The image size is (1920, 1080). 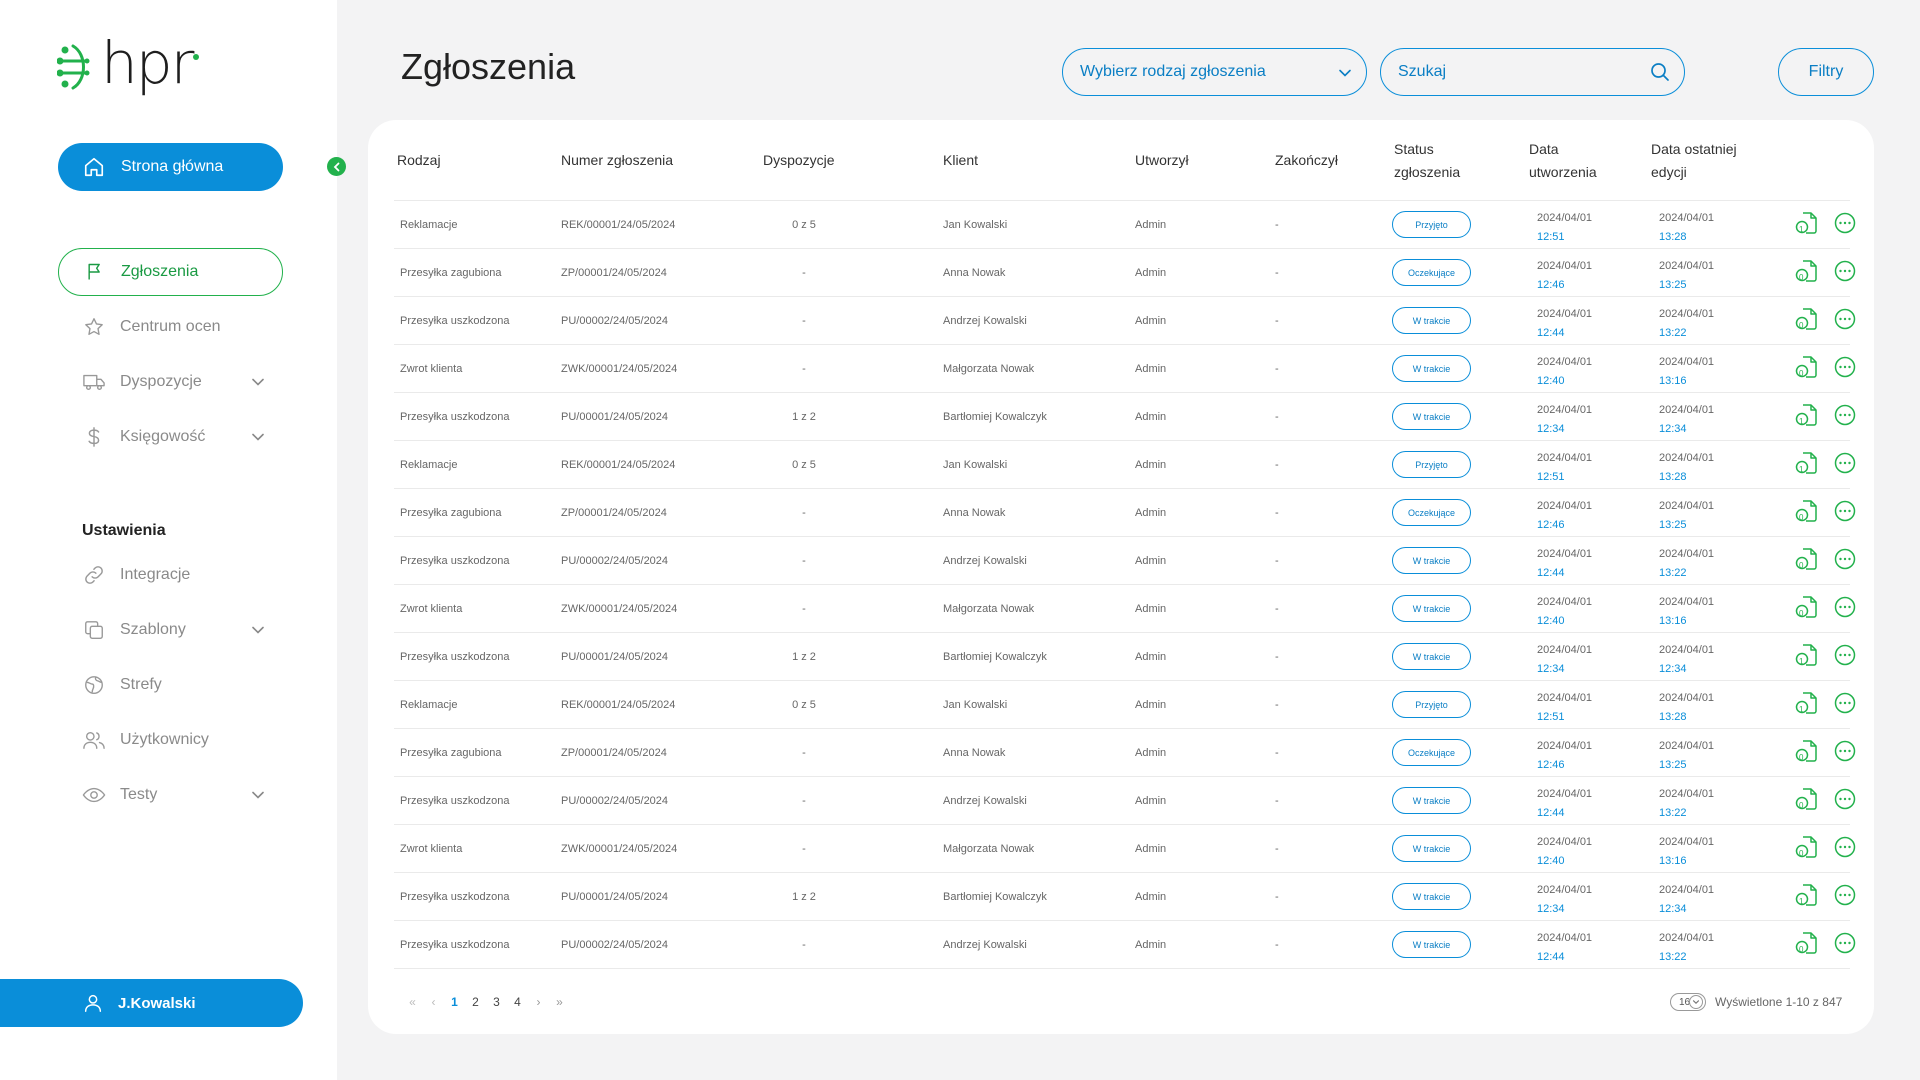 What do you see at coordinates (559, 1002) in the screenshot?
I see `last-page-icon: »` at bounding box center [559, 1002].